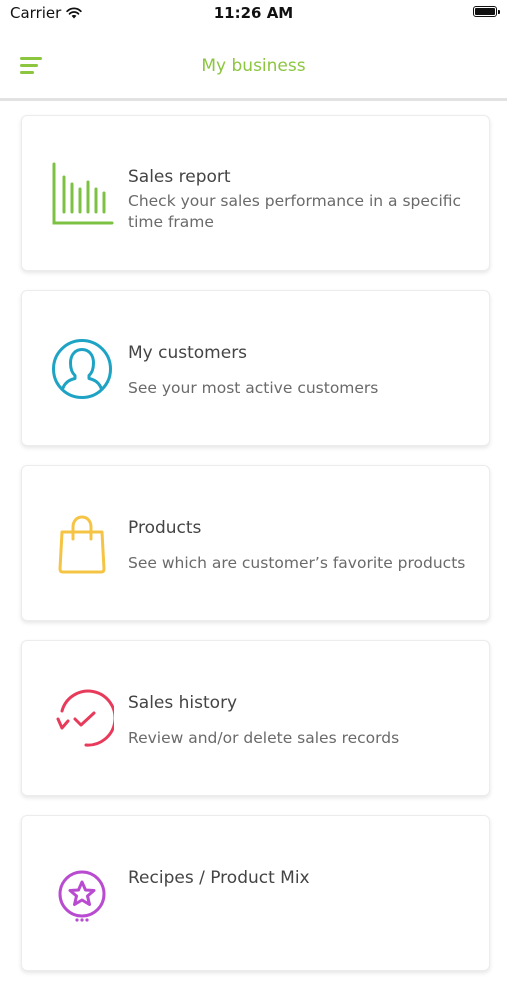 This screenshot has width=507, height=990. I want to click on recipes-product-mix-card: Recipes / Product Mix, so click(255, 893).